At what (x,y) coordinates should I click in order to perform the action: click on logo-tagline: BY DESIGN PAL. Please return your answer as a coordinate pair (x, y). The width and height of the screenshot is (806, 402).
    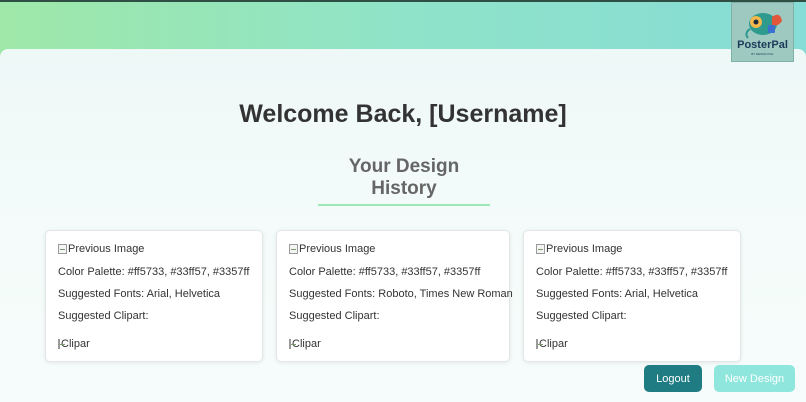
    Looking at the image, I should click on (762, 54).